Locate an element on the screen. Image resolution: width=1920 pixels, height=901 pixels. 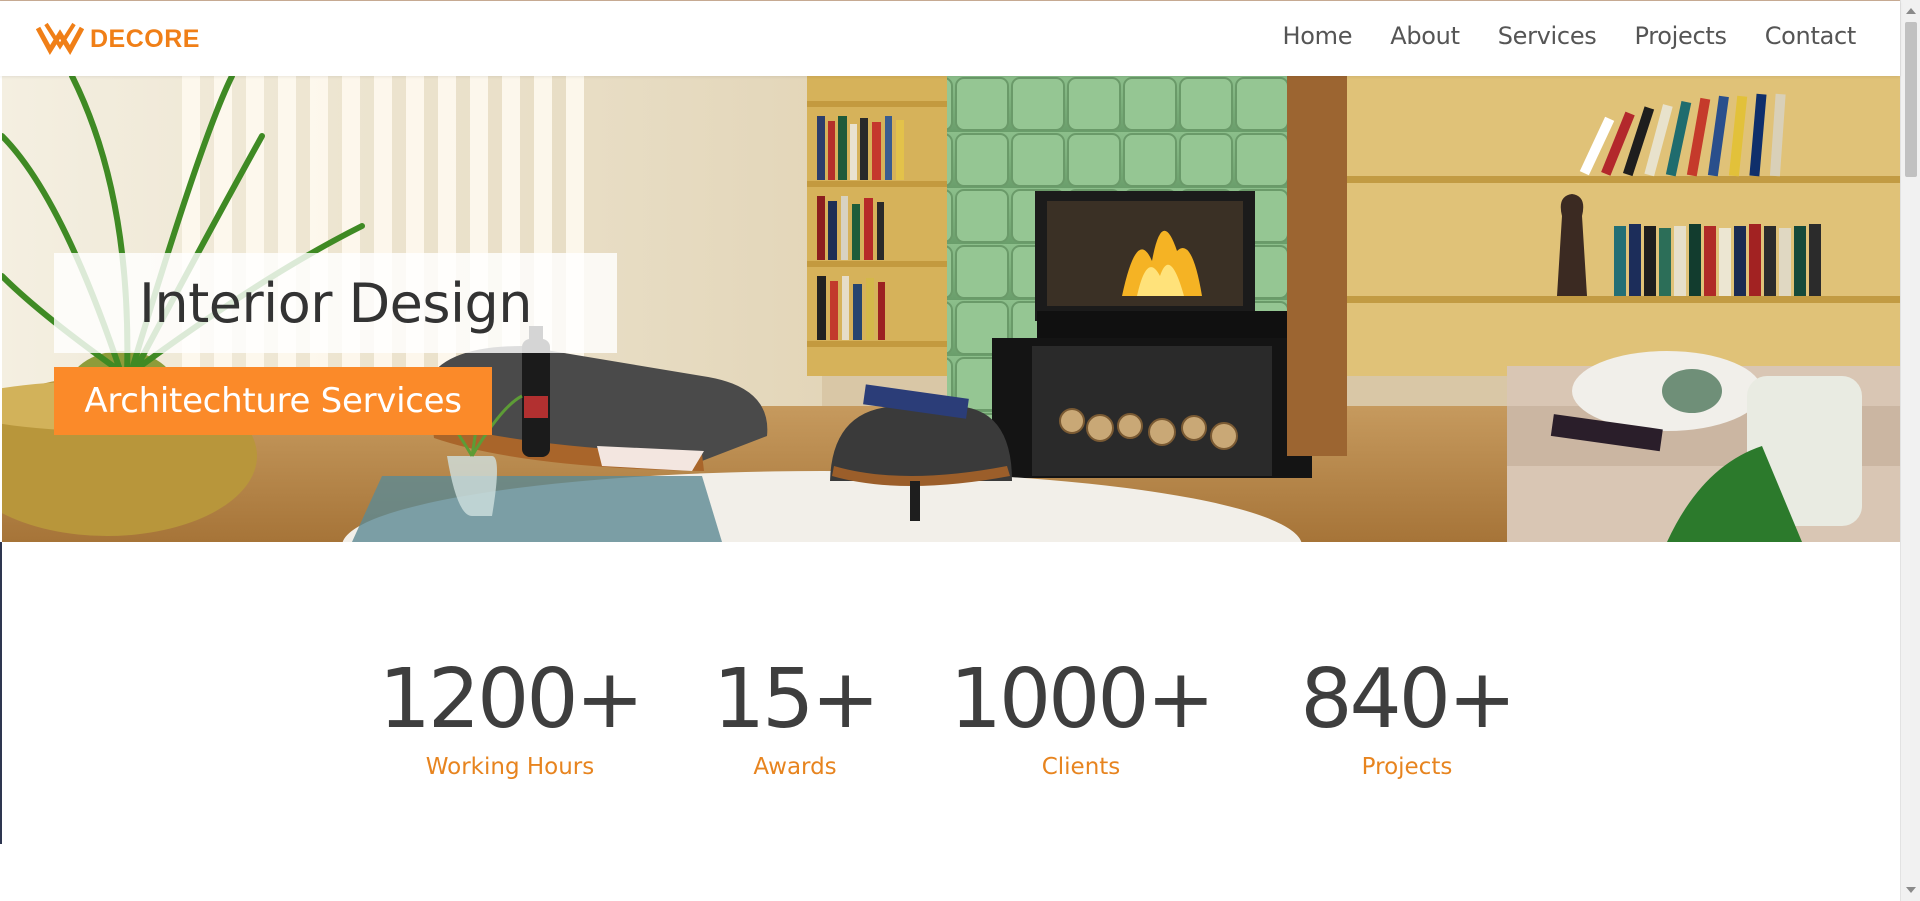
stat-label: Awards is located at coordinates (795, 767).